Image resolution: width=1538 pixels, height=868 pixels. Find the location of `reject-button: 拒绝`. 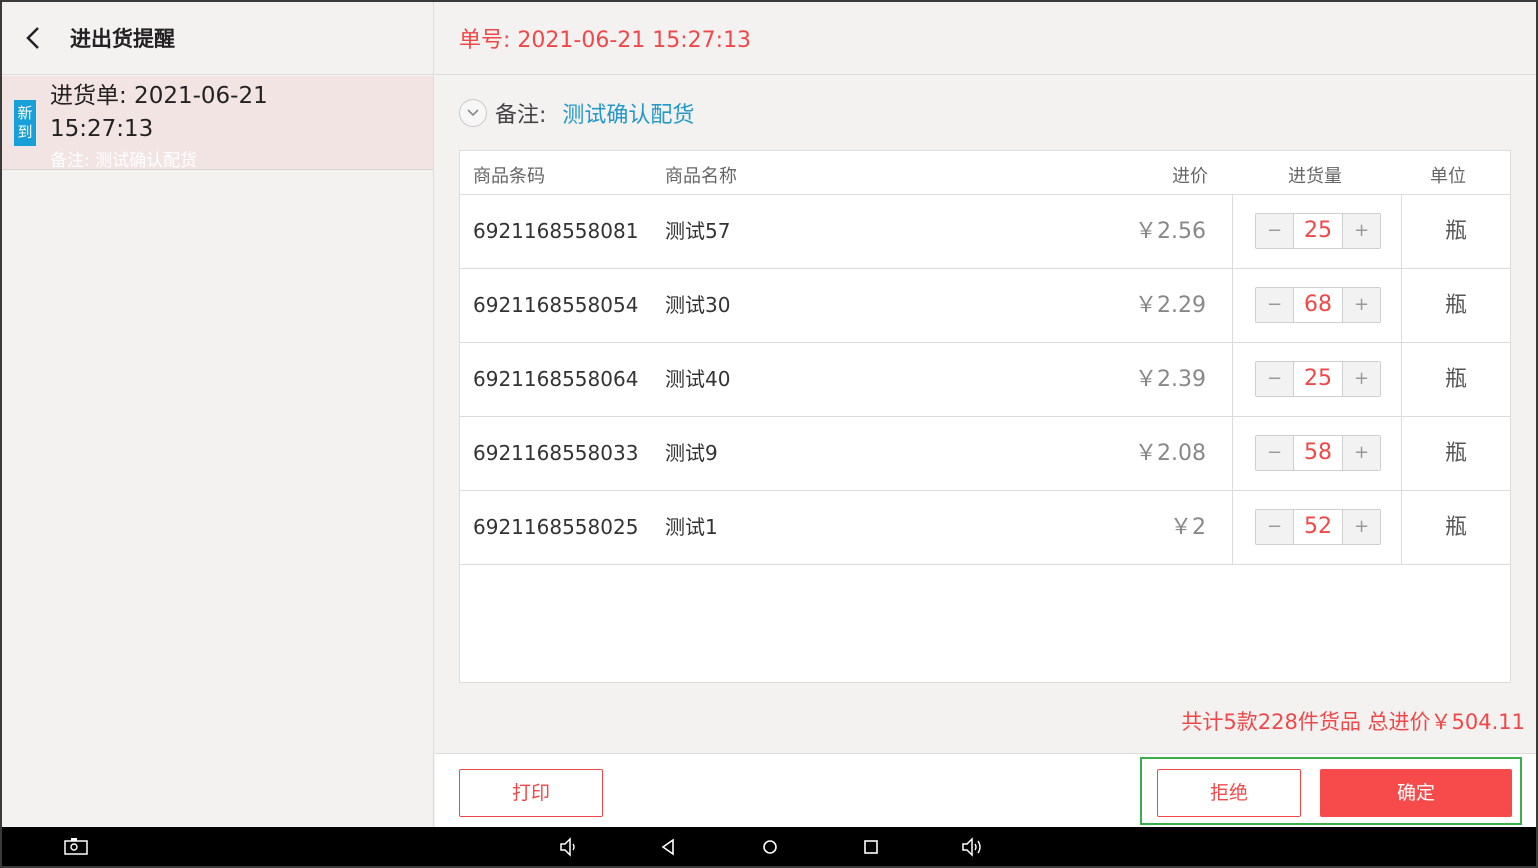

reject-button: 拒绝 is located at coordinates (1229, 793).